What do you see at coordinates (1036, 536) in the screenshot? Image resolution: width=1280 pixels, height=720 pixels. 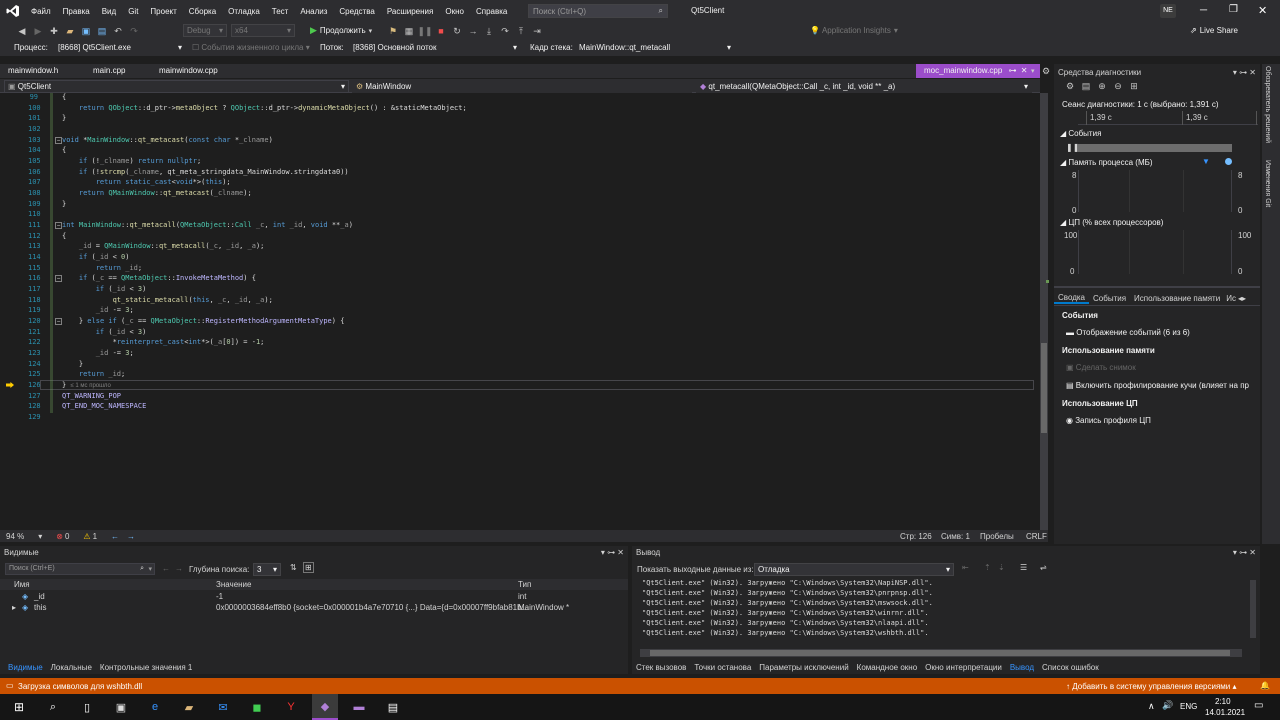 I see `line-endings: CRLF` at bounding box center [1036, 536].